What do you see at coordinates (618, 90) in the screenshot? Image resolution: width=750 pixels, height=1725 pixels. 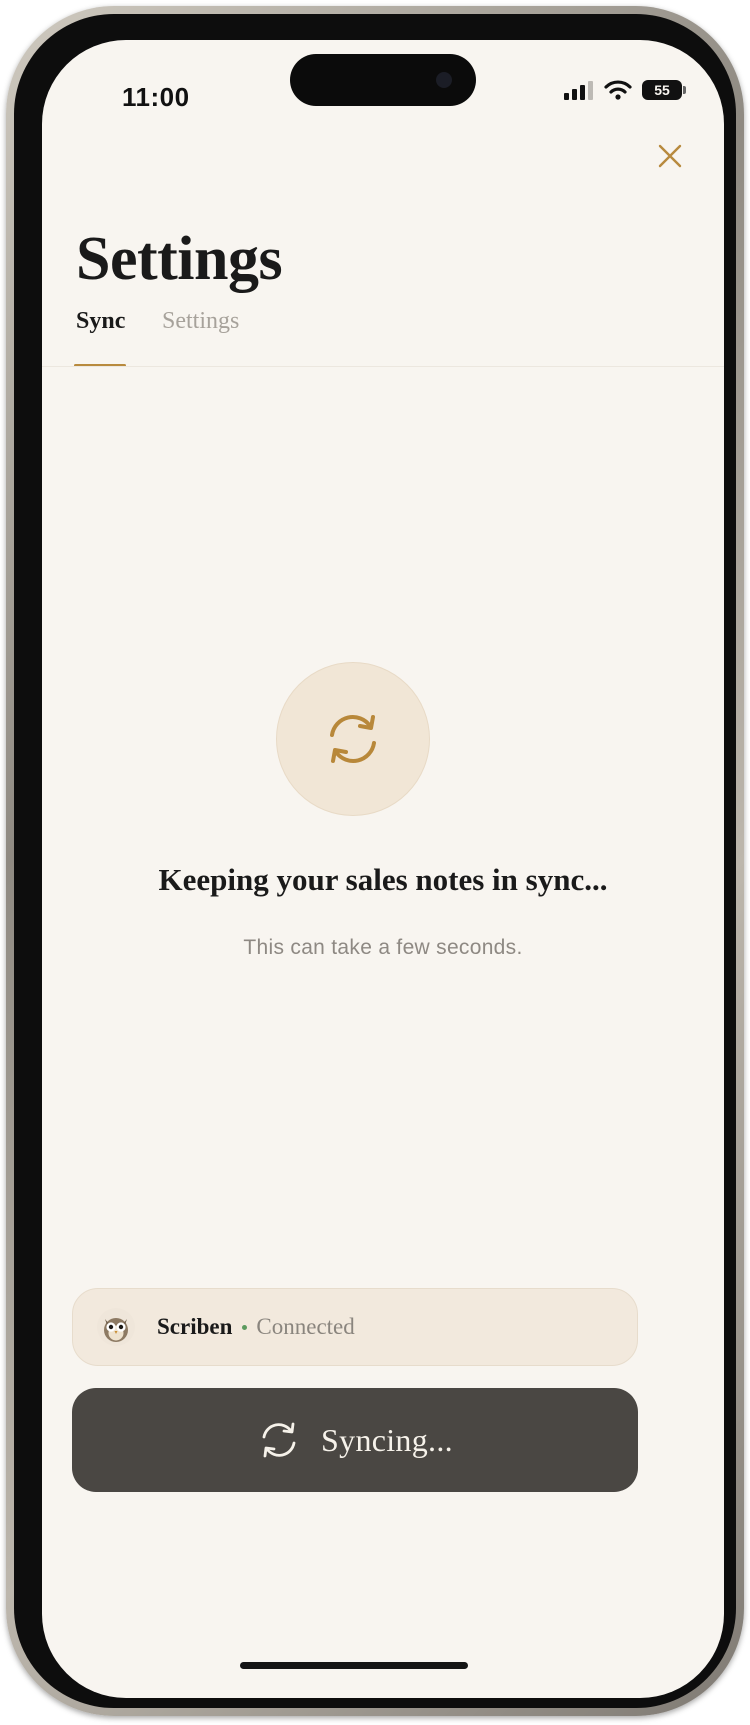 I see `wifi-icon` at bounding box center [618, 90].